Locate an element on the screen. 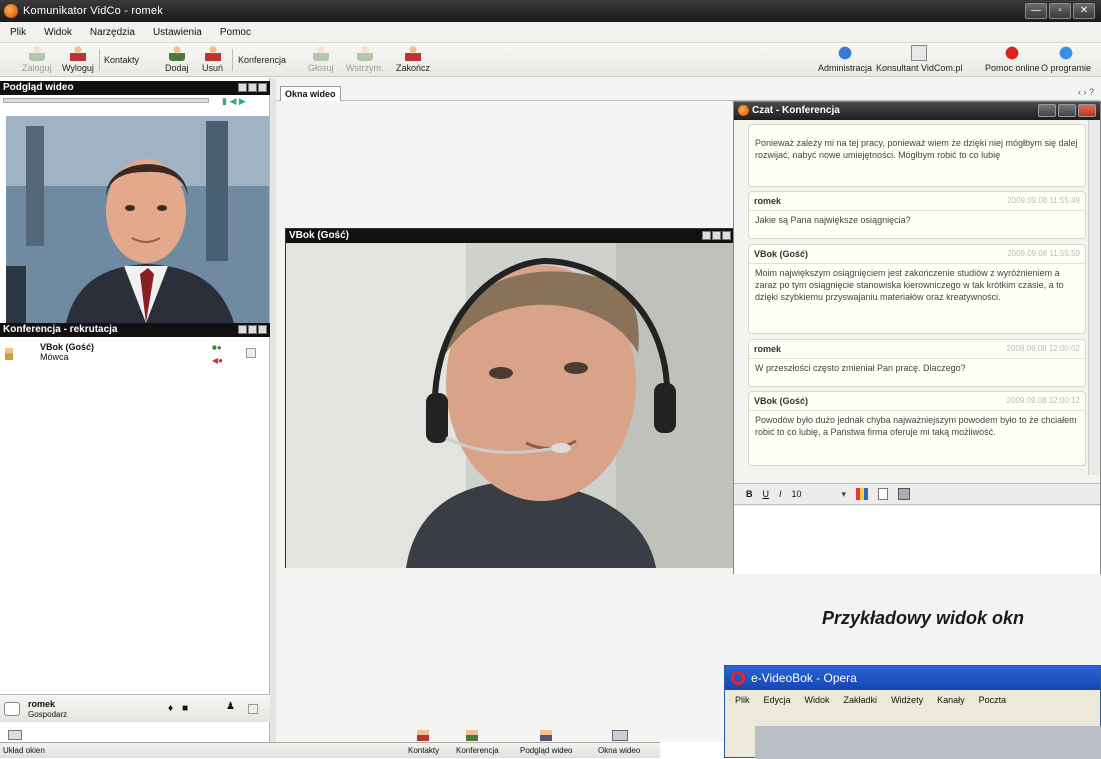  color-dropdown-icon: ▾ is located at coordinates (844, 494).